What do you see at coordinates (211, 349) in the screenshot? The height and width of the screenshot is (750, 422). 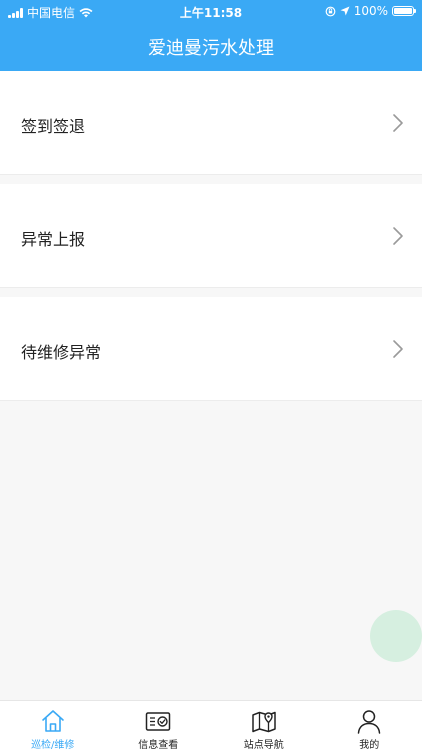 I see `menu-item-pending-repair: 待维修异常` at bounding box center [211, 349].